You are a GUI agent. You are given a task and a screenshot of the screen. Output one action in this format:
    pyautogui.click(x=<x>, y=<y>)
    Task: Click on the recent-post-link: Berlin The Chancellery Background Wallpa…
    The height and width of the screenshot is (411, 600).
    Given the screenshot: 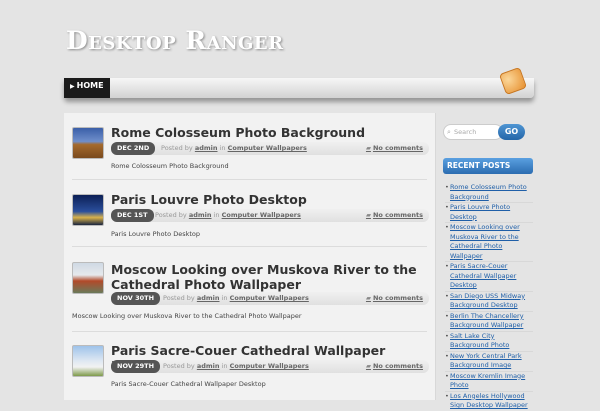 What is the action you would take?
    pyautogui.click(x=487, y=321)
    